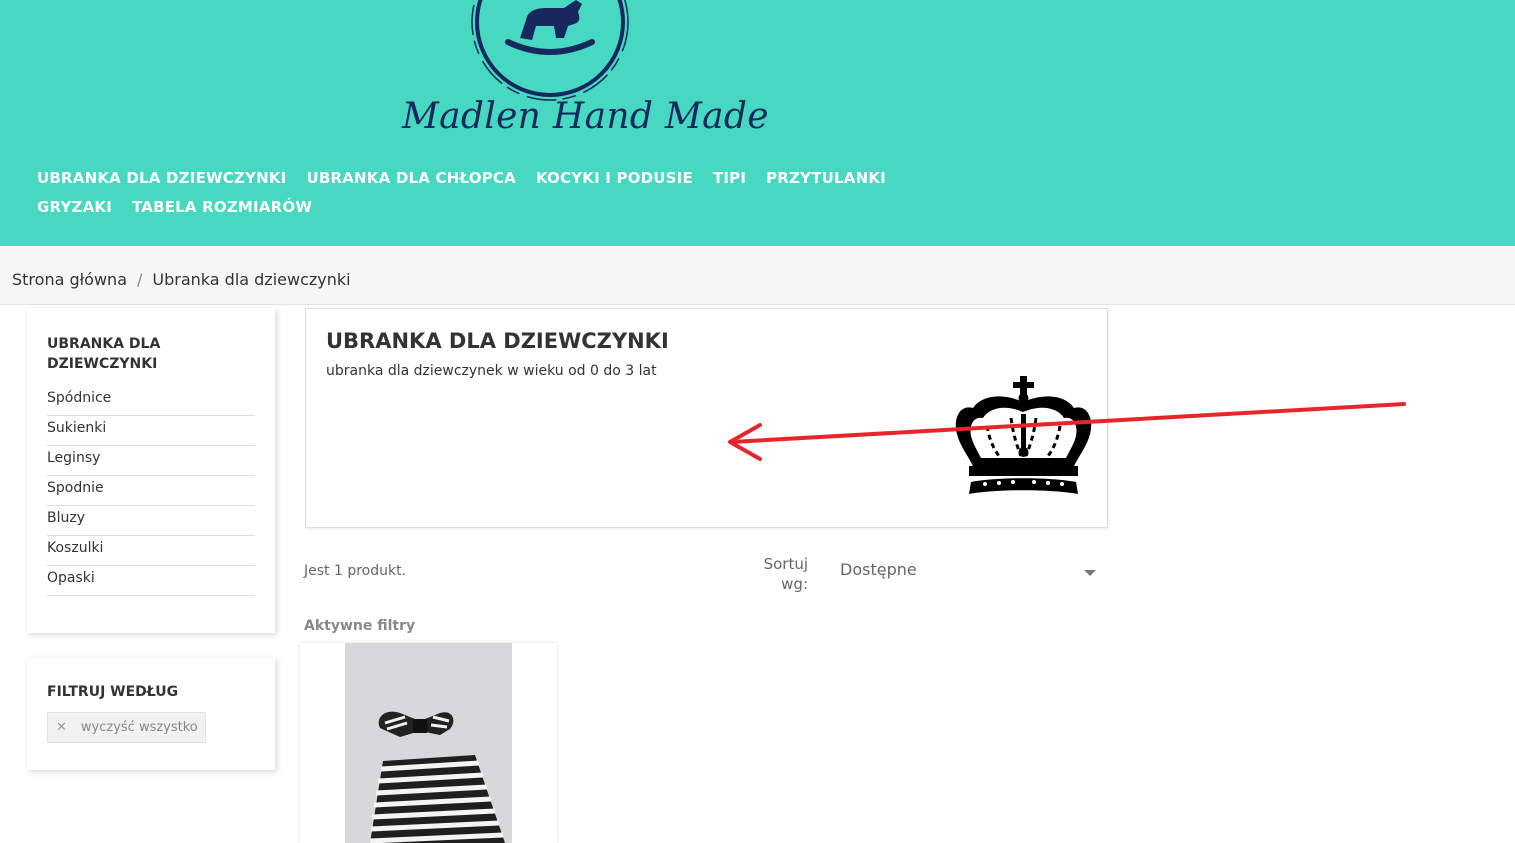 The image size is (1515, 843). Describe the element at coordinates (151, 461) in the screenshot. I see `subcategory-leginsy: Leginsy` at that location.